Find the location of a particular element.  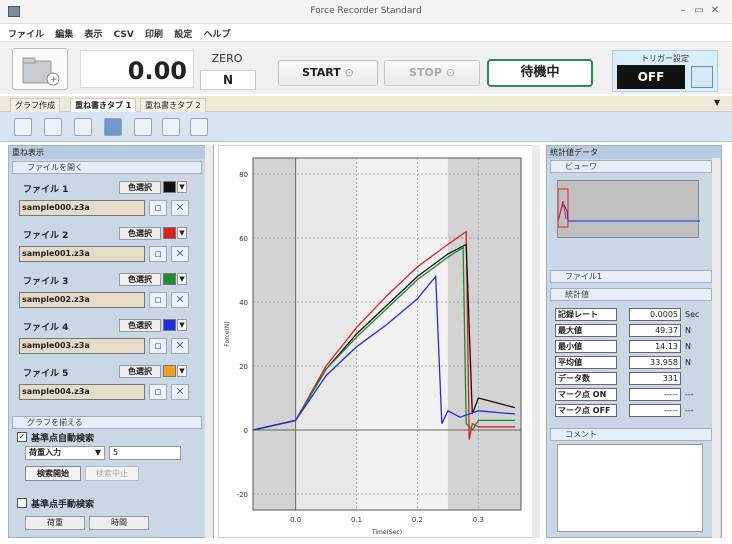

start-label: START is located at coordinates (321, 72).